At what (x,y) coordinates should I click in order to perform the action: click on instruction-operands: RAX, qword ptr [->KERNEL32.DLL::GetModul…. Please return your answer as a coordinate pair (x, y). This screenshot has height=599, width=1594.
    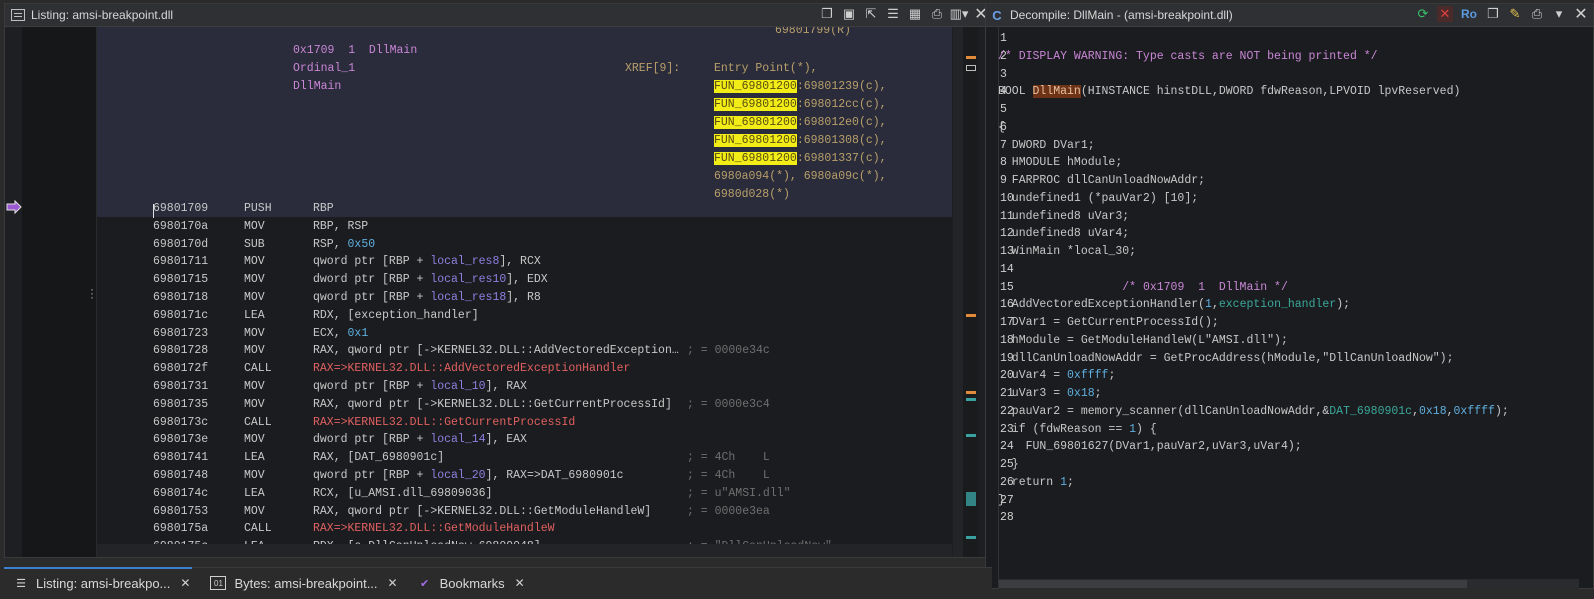
    Looking at the image, I should click on (482, 512).